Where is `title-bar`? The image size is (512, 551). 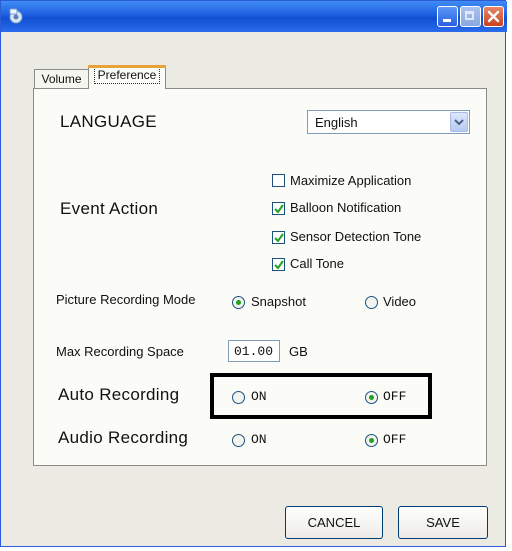 title-bar is located at coordinates (254, 16).